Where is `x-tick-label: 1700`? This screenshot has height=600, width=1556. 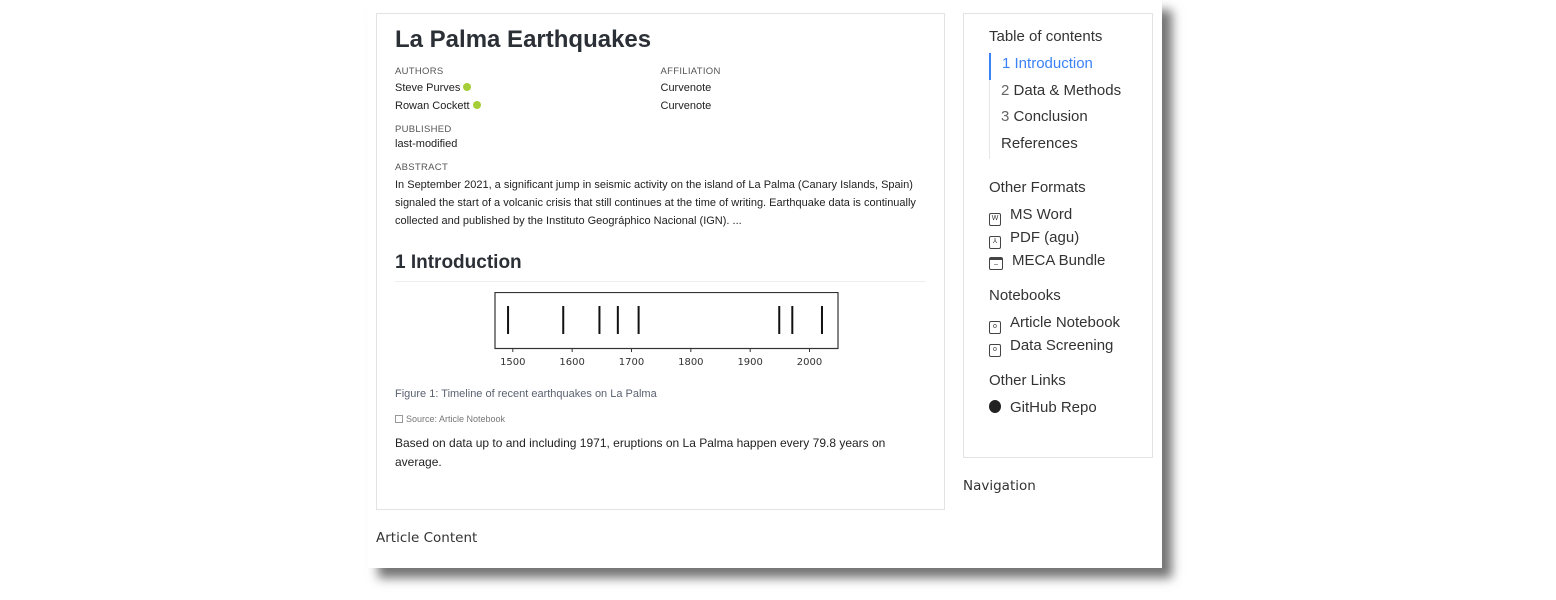
x-tick-label: 1700 is located at coordinates (631, 362).